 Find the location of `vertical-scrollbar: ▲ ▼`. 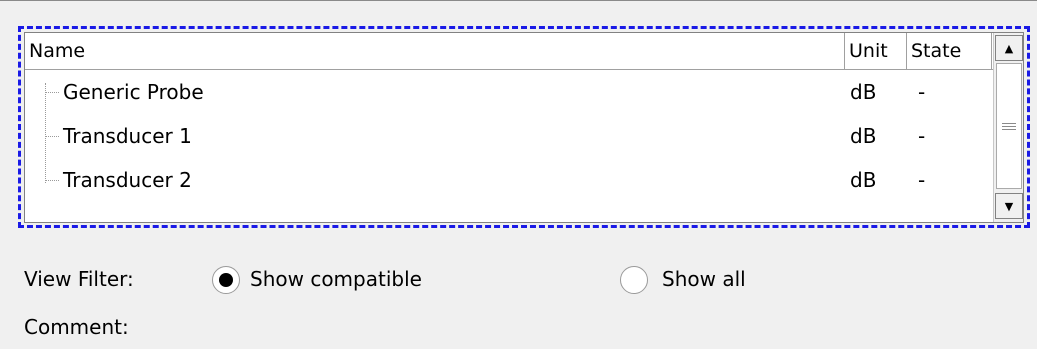

vertical-scrollbar: ▲ ▼ is located at coordinates (1008, 127).